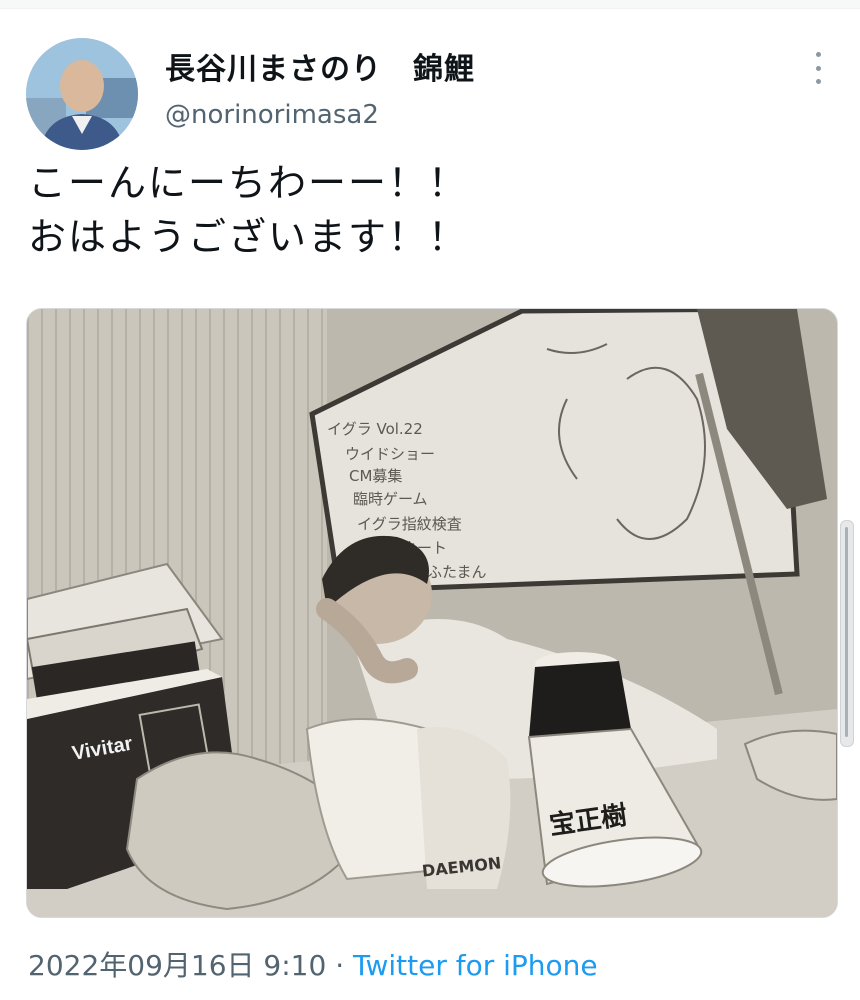 The height and width of the screenshot is (1000, 860). Describe the element at coordinates (248, 183) in the screenshot. I see `tweet-text-line: こーんにーちわーー！！` at that location.